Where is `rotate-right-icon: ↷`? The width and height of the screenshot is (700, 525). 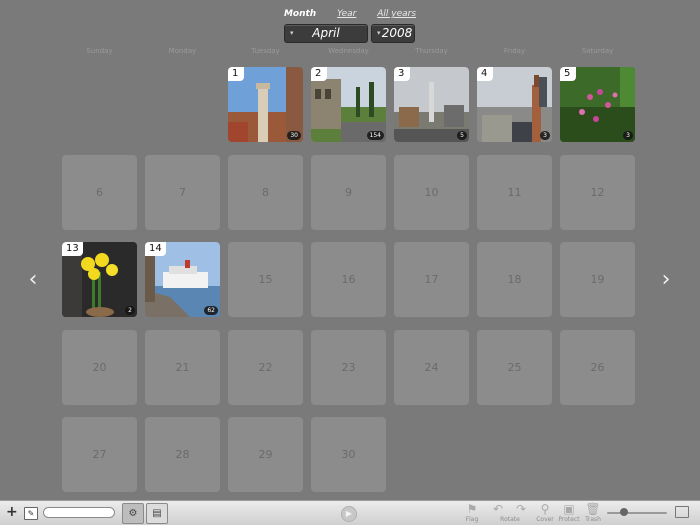 rotate-right-icon: ↷ is located at coordinates (521, 509).